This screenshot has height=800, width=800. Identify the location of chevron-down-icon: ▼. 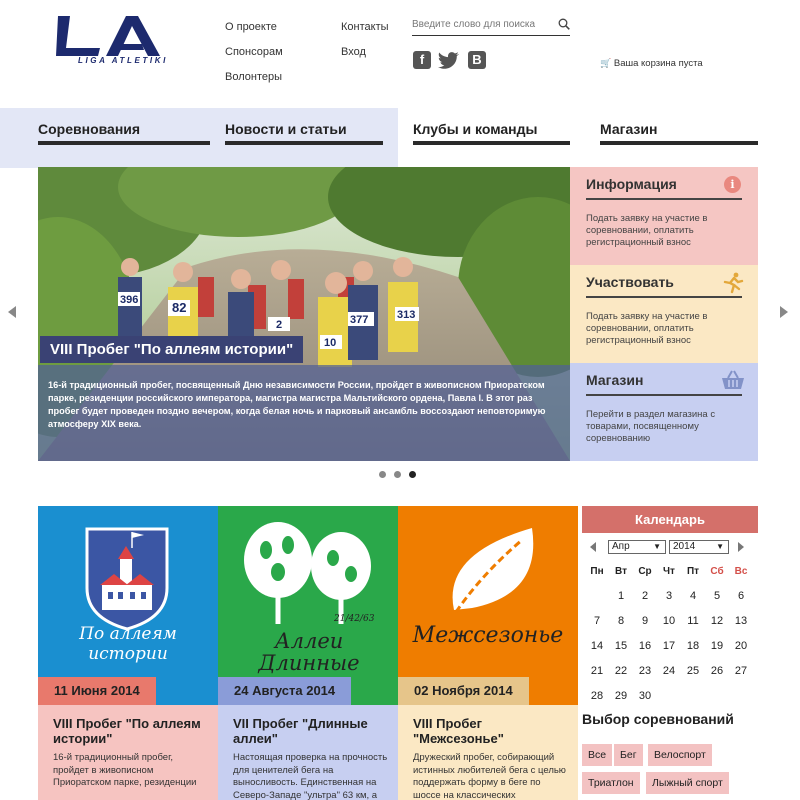
(720, 546).